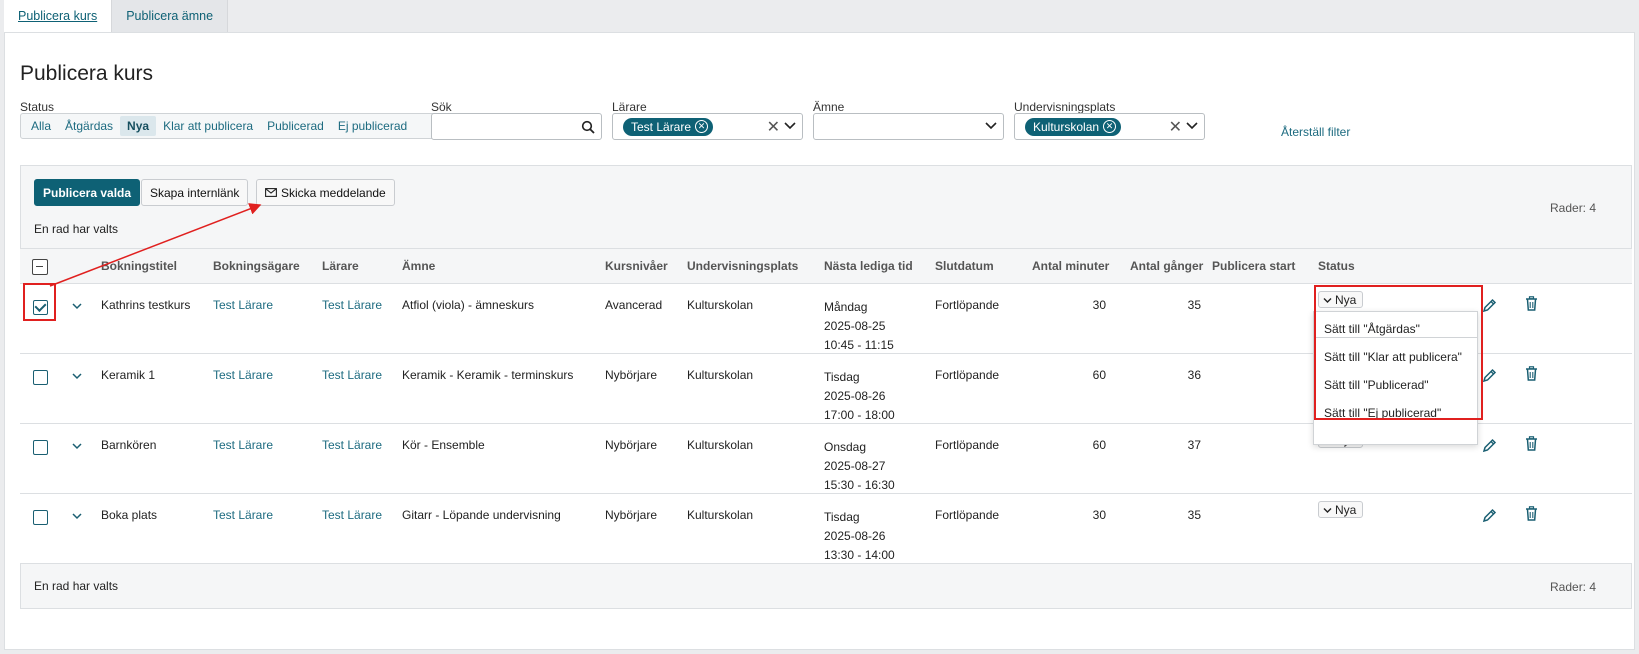 This screenshot has height=654, width=1639. Describe the element at coordinates (58, 16) in the screenshot. I see `tab-publicera-kurs: Publicera kurs` at that location.